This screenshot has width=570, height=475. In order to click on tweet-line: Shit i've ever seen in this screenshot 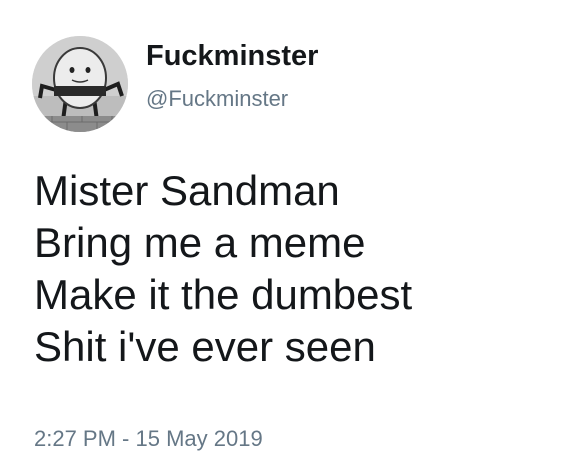, I will do `click(205, 346)`.